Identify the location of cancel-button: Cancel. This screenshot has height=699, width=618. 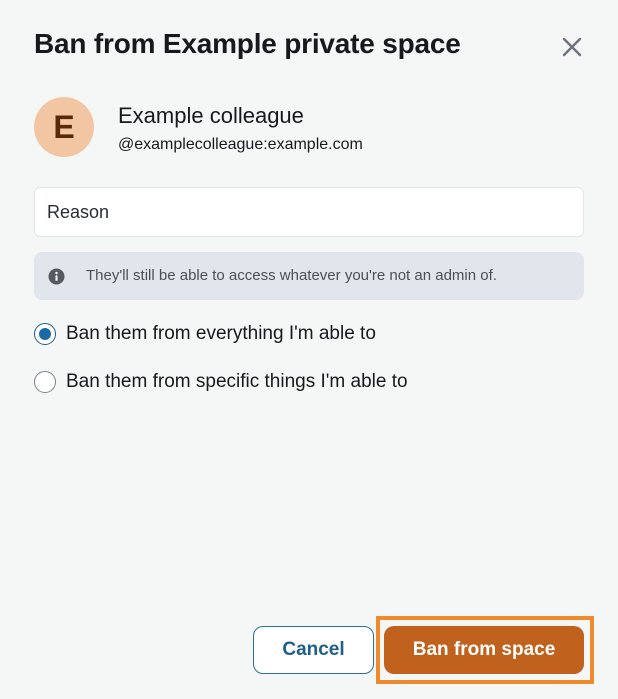
(313, 650).